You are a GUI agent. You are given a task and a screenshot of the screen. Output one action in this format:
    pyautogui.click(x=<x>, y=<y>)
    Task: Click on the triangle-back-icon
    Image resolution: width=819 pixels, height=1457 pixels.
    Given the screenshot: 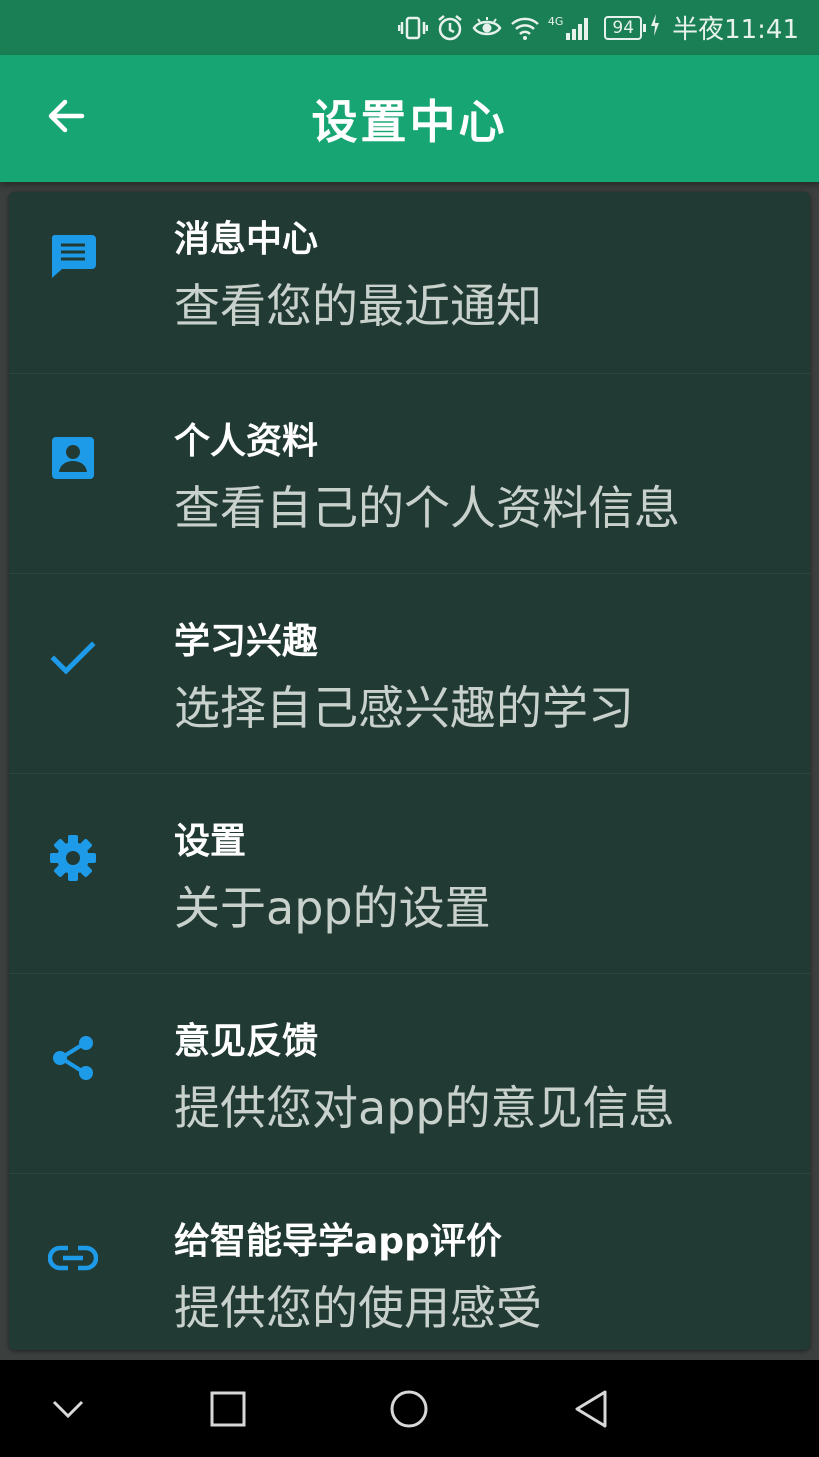 What is the action you would take?
    pyautogui.click(x=591, y=1409)
    